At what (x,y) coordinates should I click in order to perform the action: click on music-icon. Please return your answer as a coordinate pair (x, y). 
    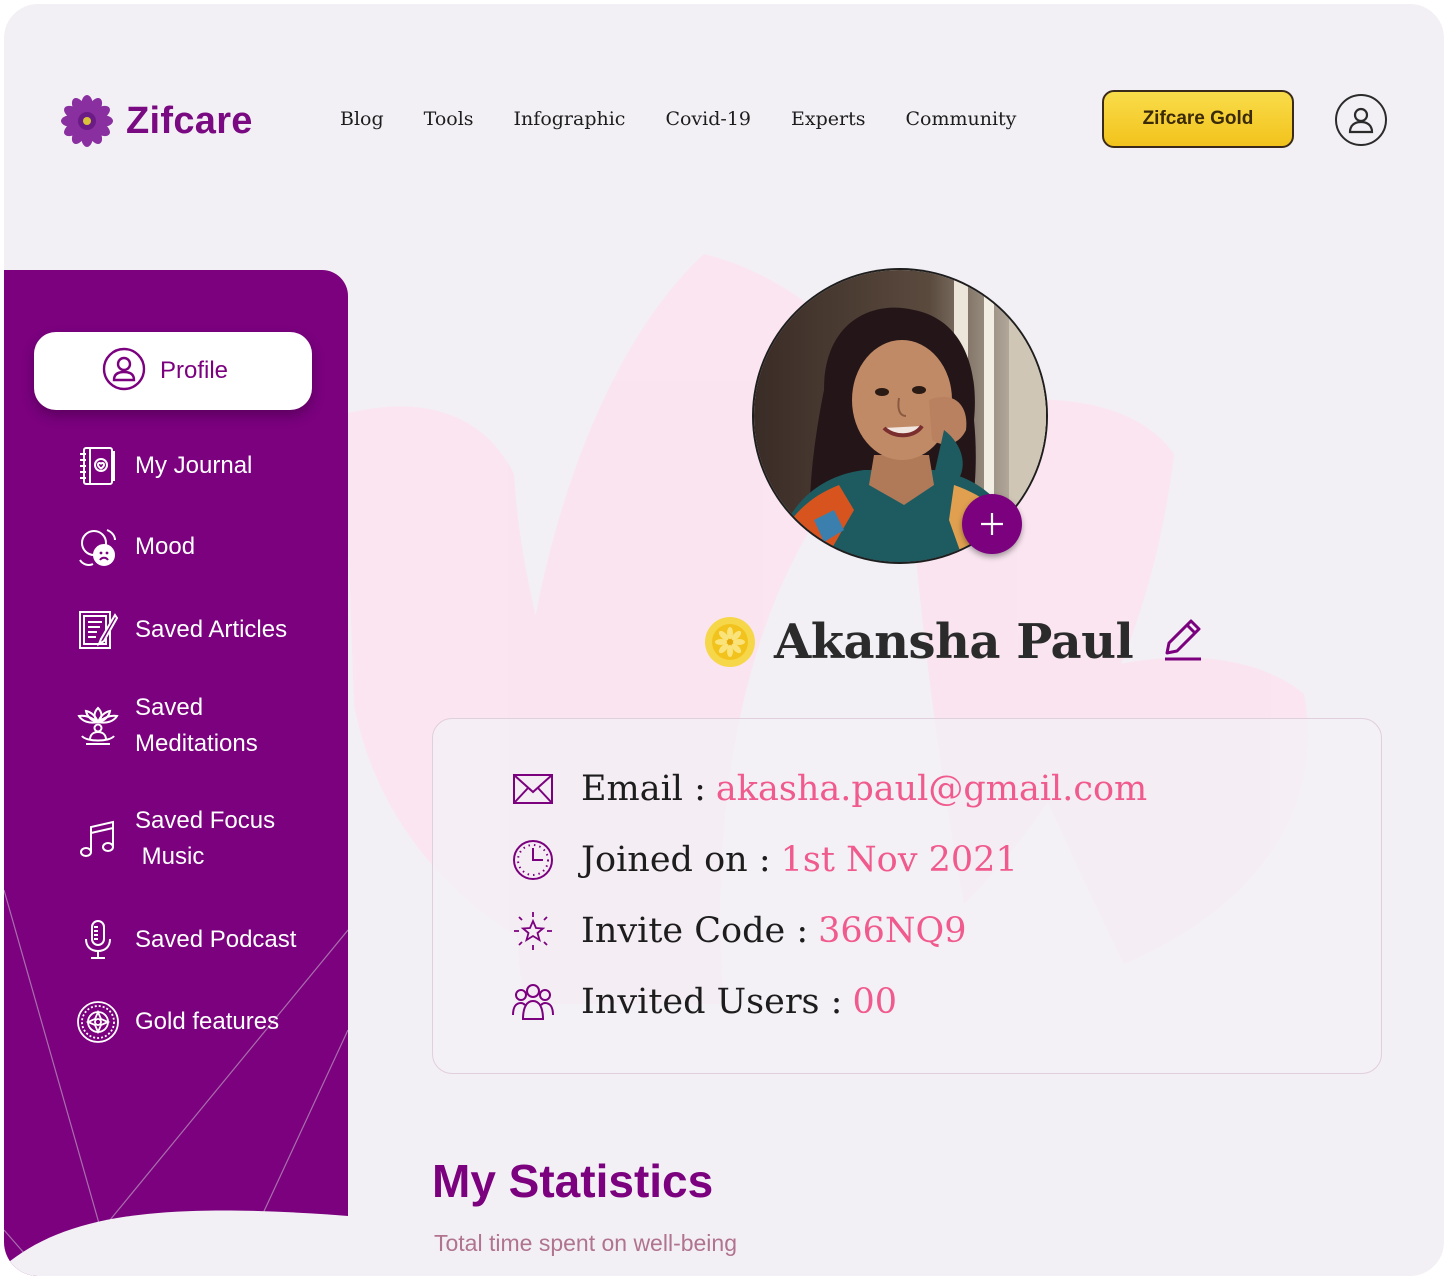
    Looking at the image, I should click on (98, 839).